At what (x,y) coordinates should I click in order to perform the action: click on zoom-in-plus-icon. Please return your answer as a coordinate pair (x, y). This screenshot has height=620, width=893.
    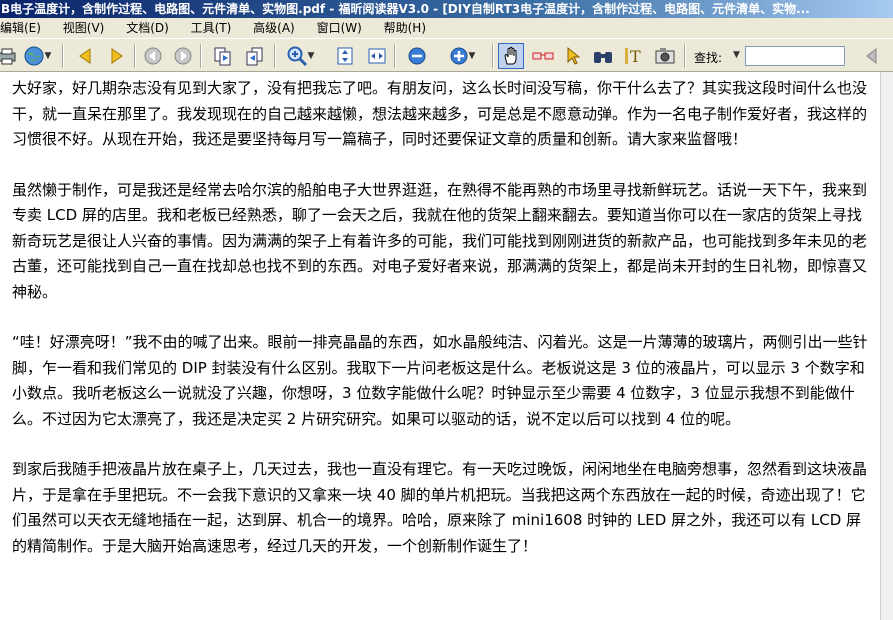
    Looking at the image, I should click on (459, 56).